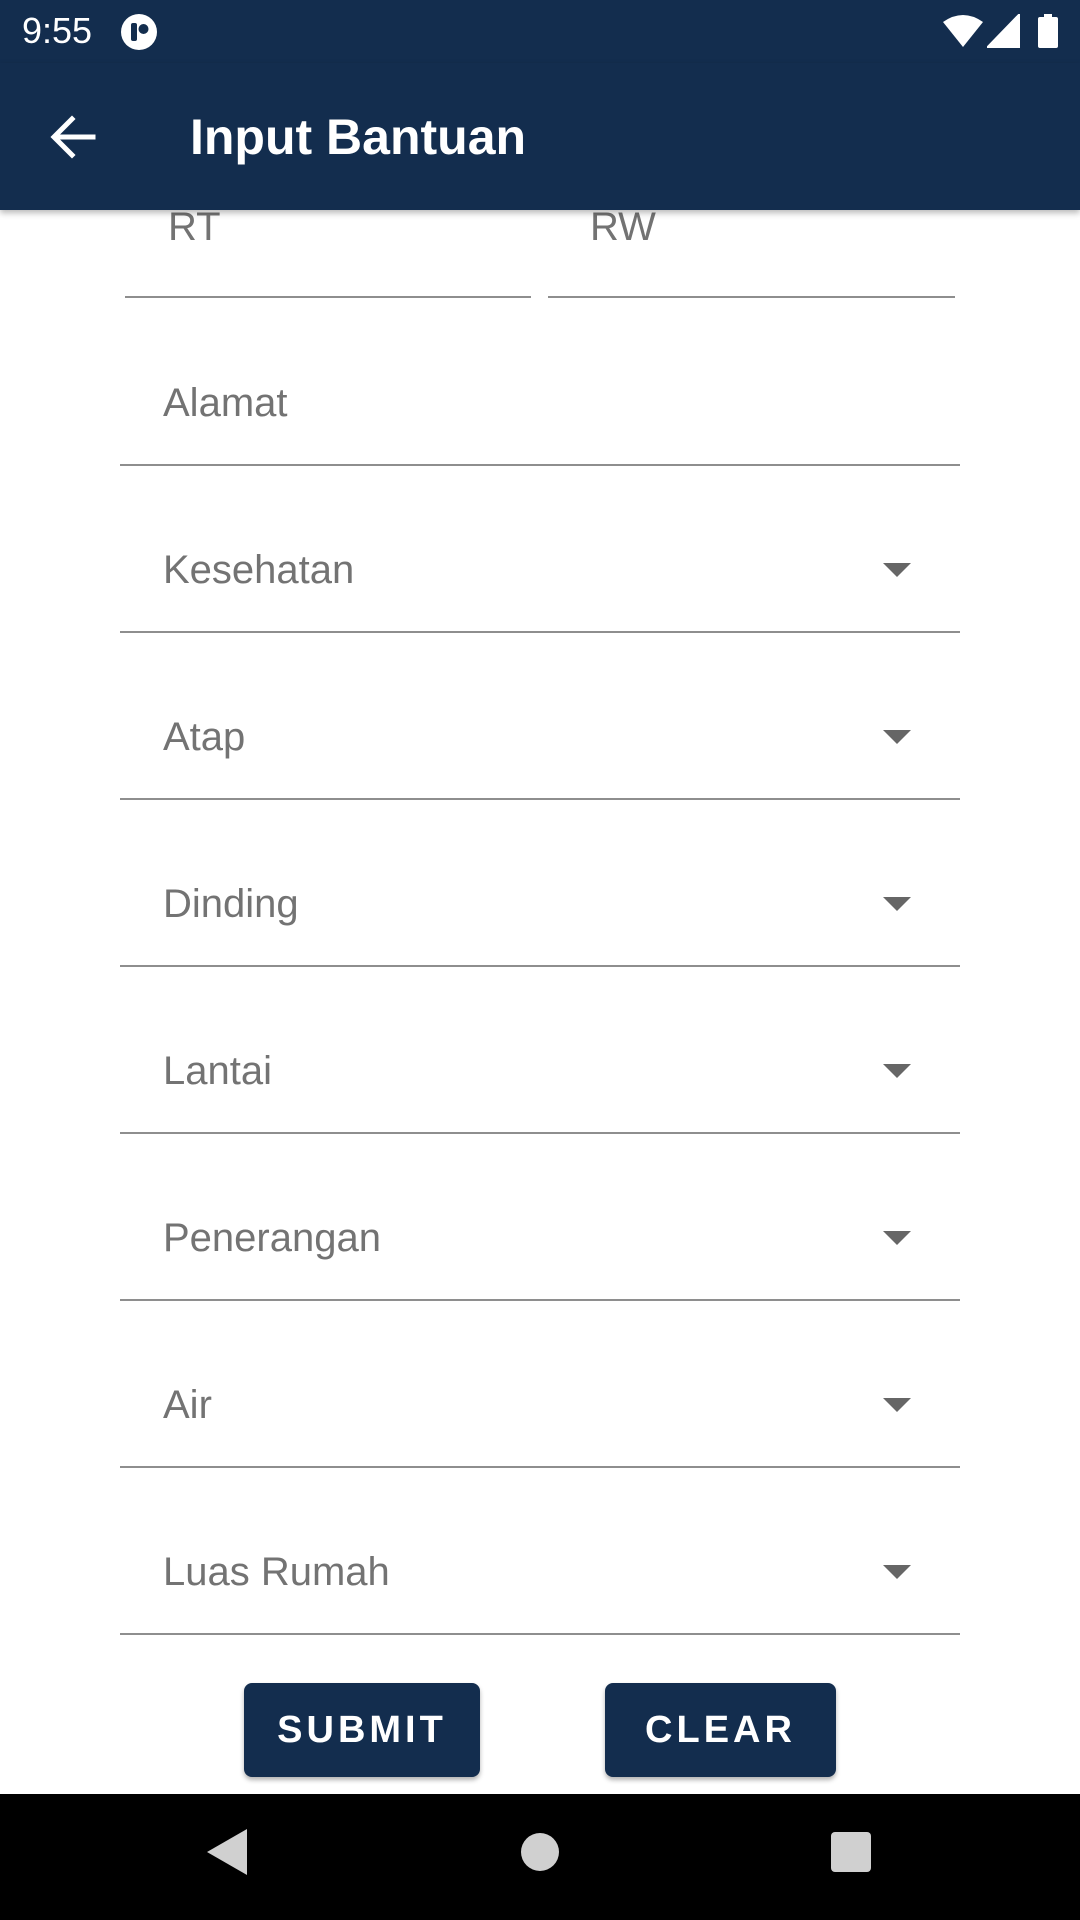 Image resolution: width=1080 pixels, height=1920 pixels. I want to click on app-bar: Input Bantuan, so click(540, 136).